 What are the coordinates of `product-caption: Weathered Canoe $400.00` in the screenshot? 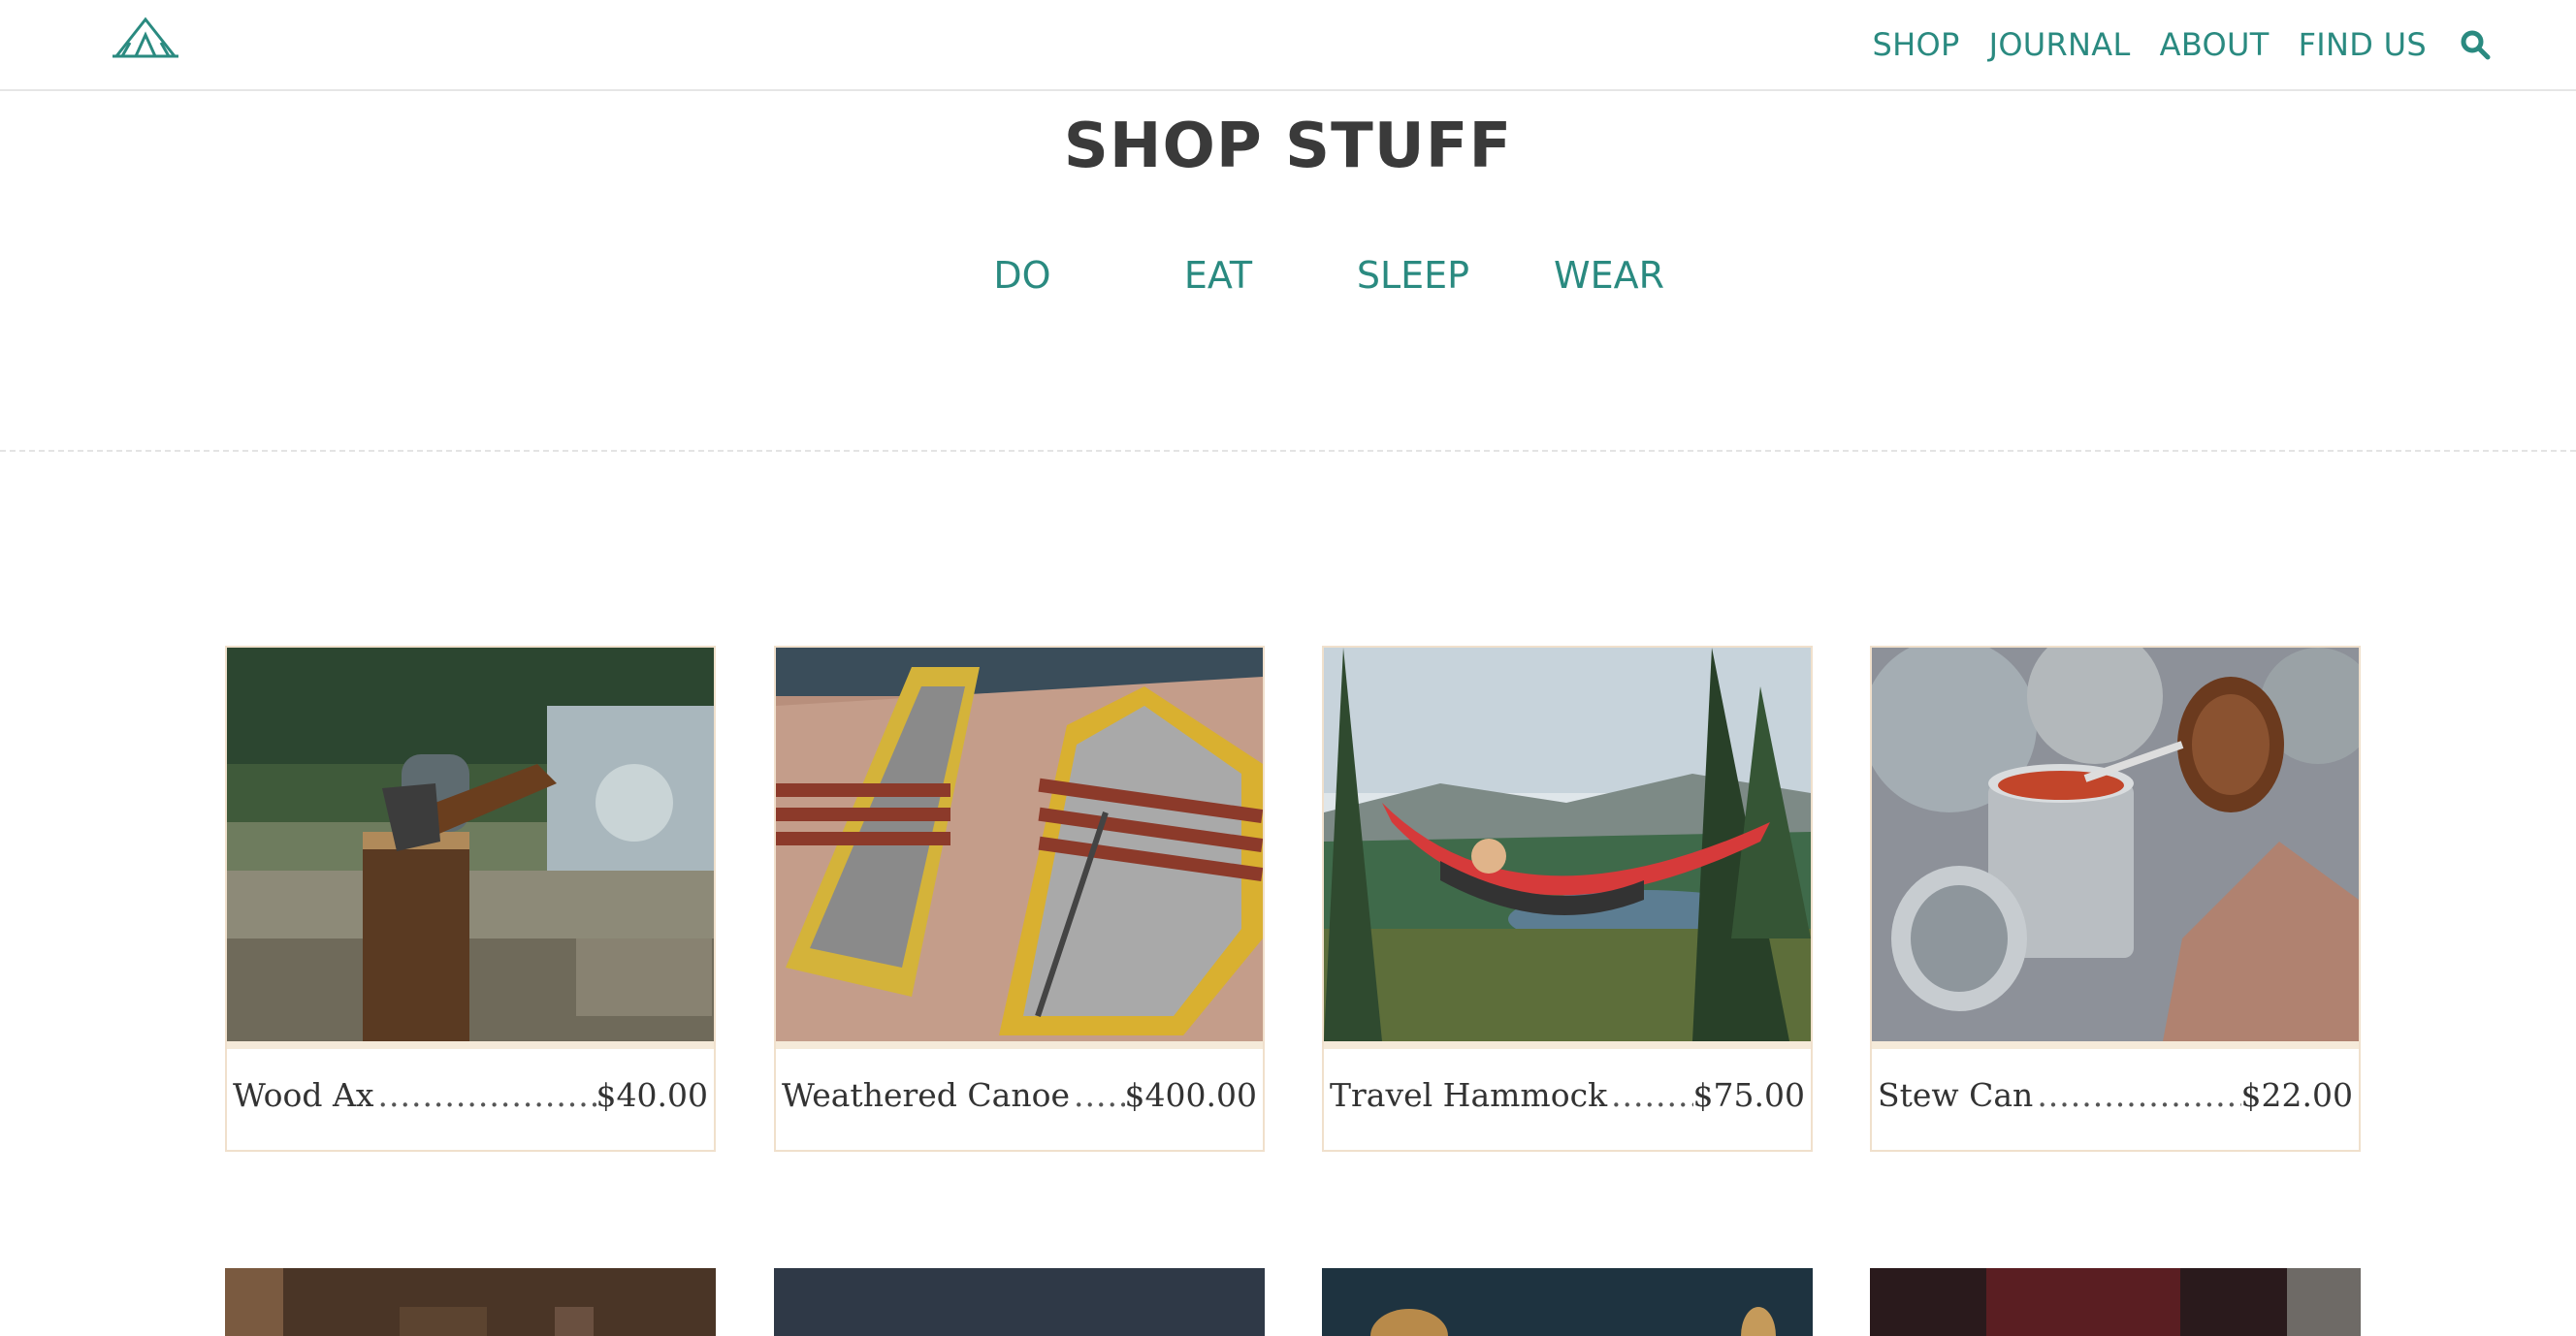 It's located at (1019, 1095).